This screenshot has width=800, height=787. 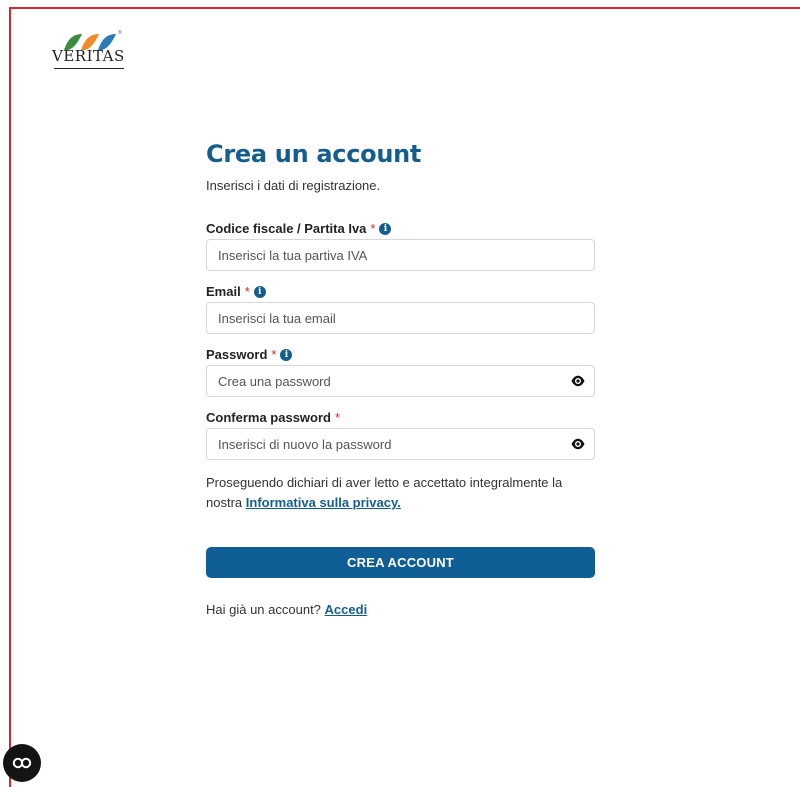 What do you see at coordinates (120, 33) in the screenshot?
I see `registered-mark: ®` at bounding box center [120, 33].